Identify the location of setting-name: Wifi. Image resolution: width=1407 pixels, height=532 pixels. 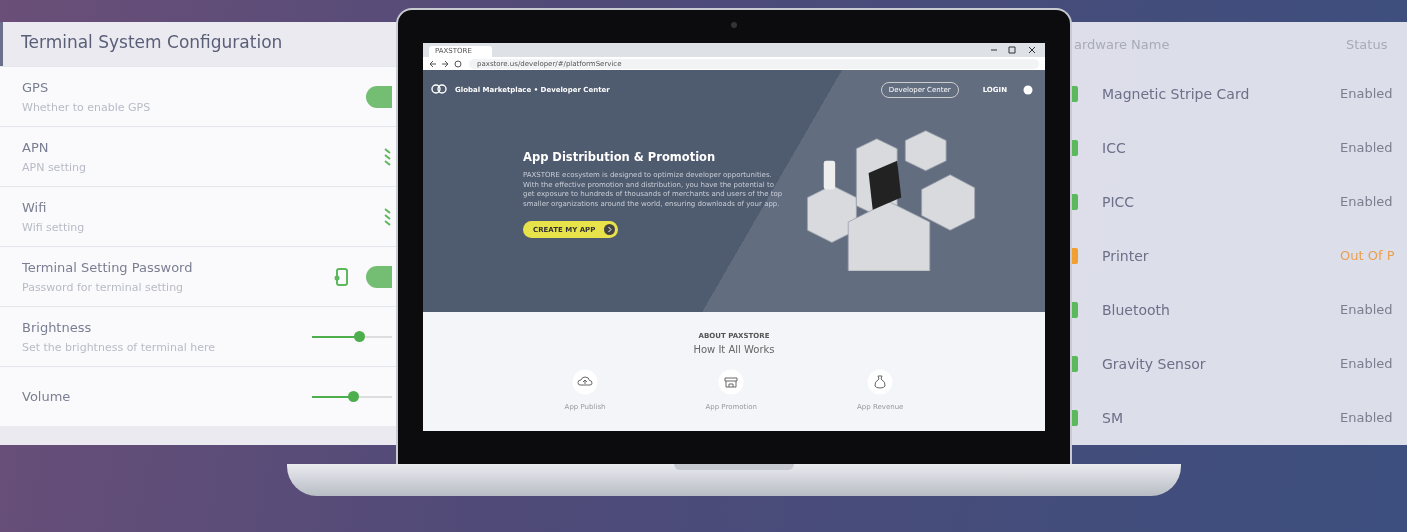
(35, 207).